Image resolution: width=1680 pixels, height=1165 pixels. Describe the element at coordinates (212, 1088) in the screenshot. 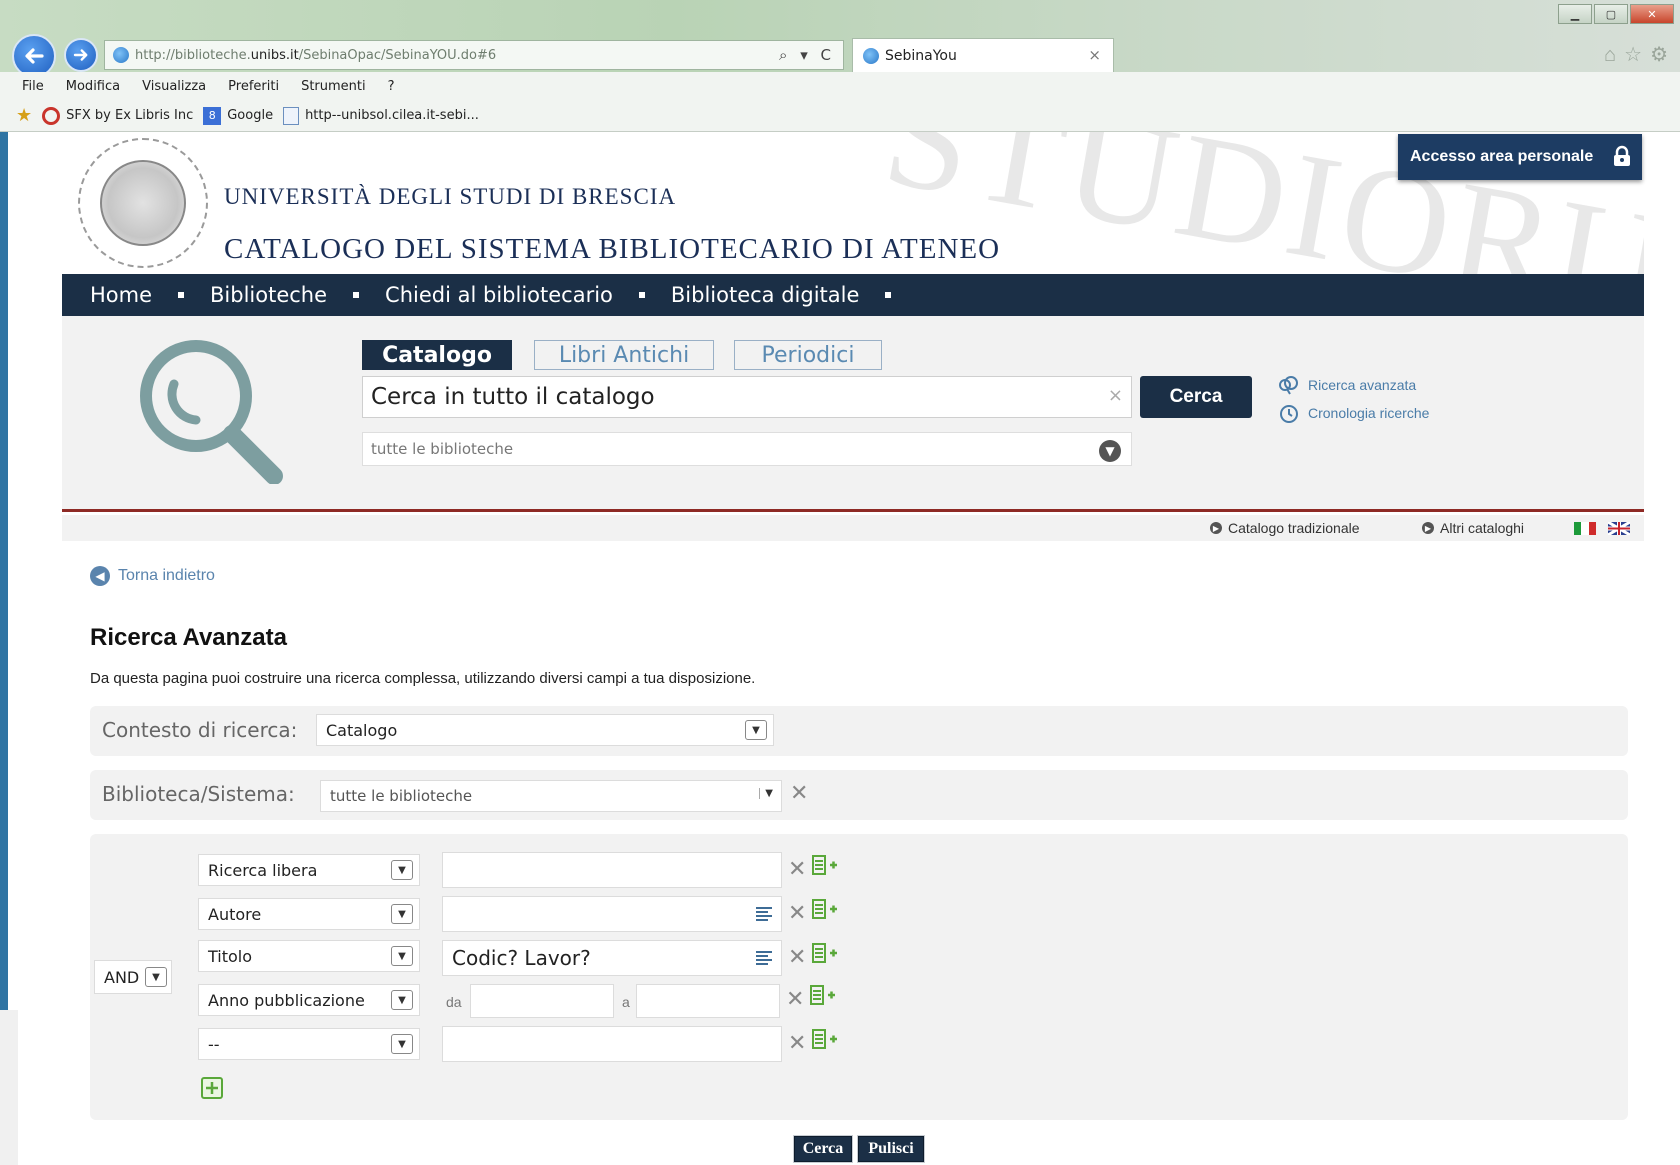

I see `add-criterion-icon` at that location.